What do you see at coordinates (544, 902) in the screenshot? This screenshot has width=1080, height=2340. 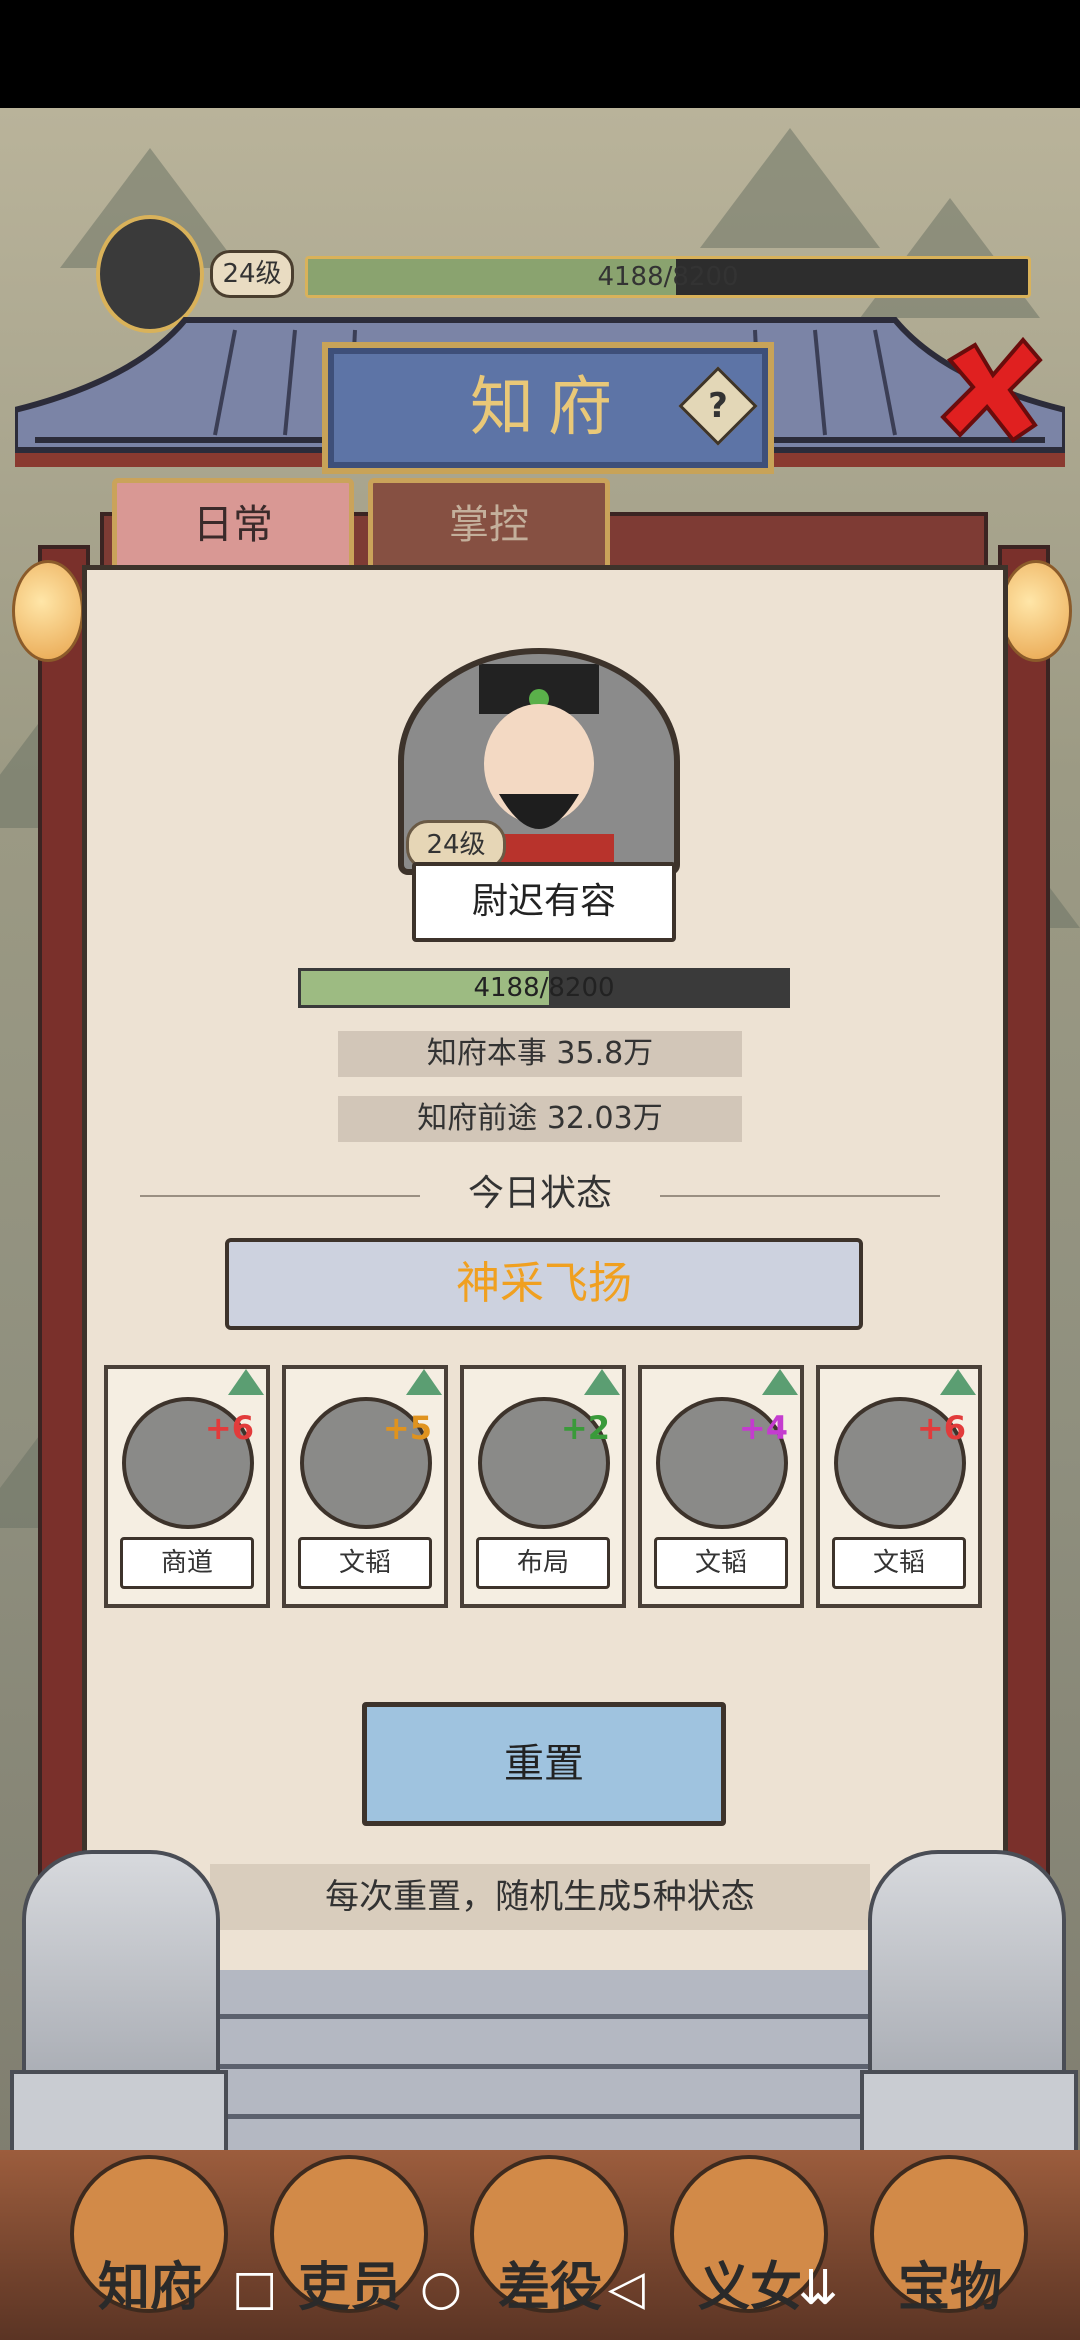 I see `official-name: 尉迟有容` at bounding box center [544, 902].